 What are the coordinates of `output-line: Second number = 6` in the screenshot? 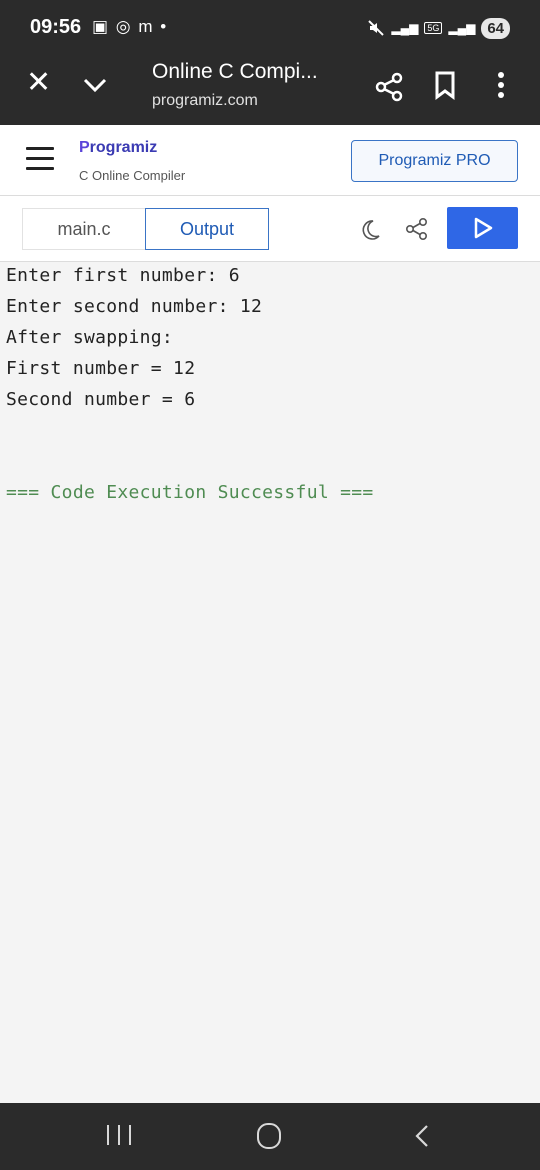 It's located at (101, 399).